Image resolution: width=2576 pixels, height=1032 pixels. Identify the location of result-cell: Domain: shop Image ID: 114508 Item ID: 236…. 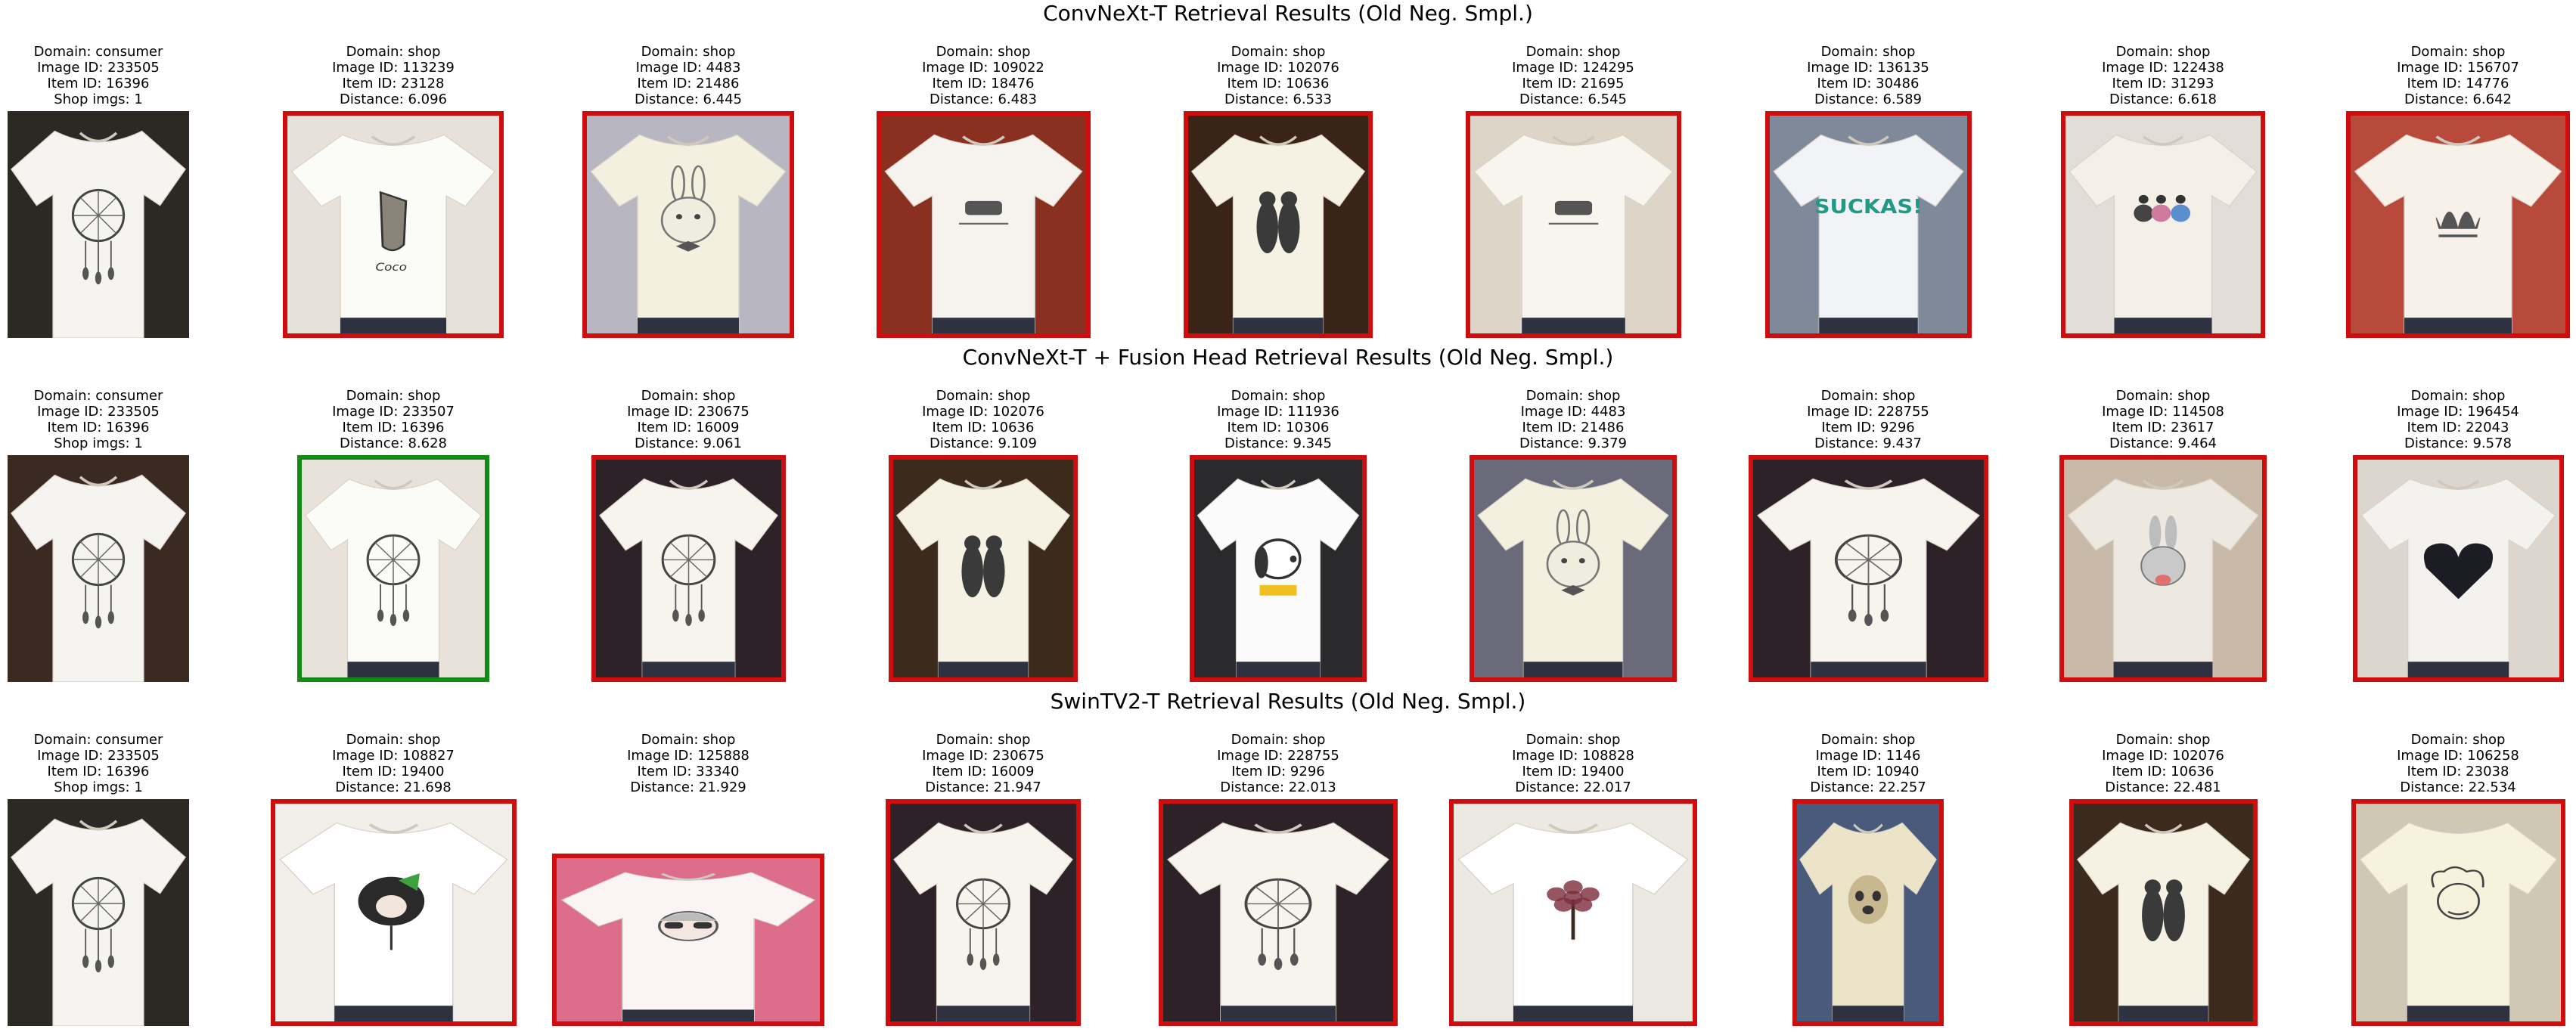
(2163, 534).